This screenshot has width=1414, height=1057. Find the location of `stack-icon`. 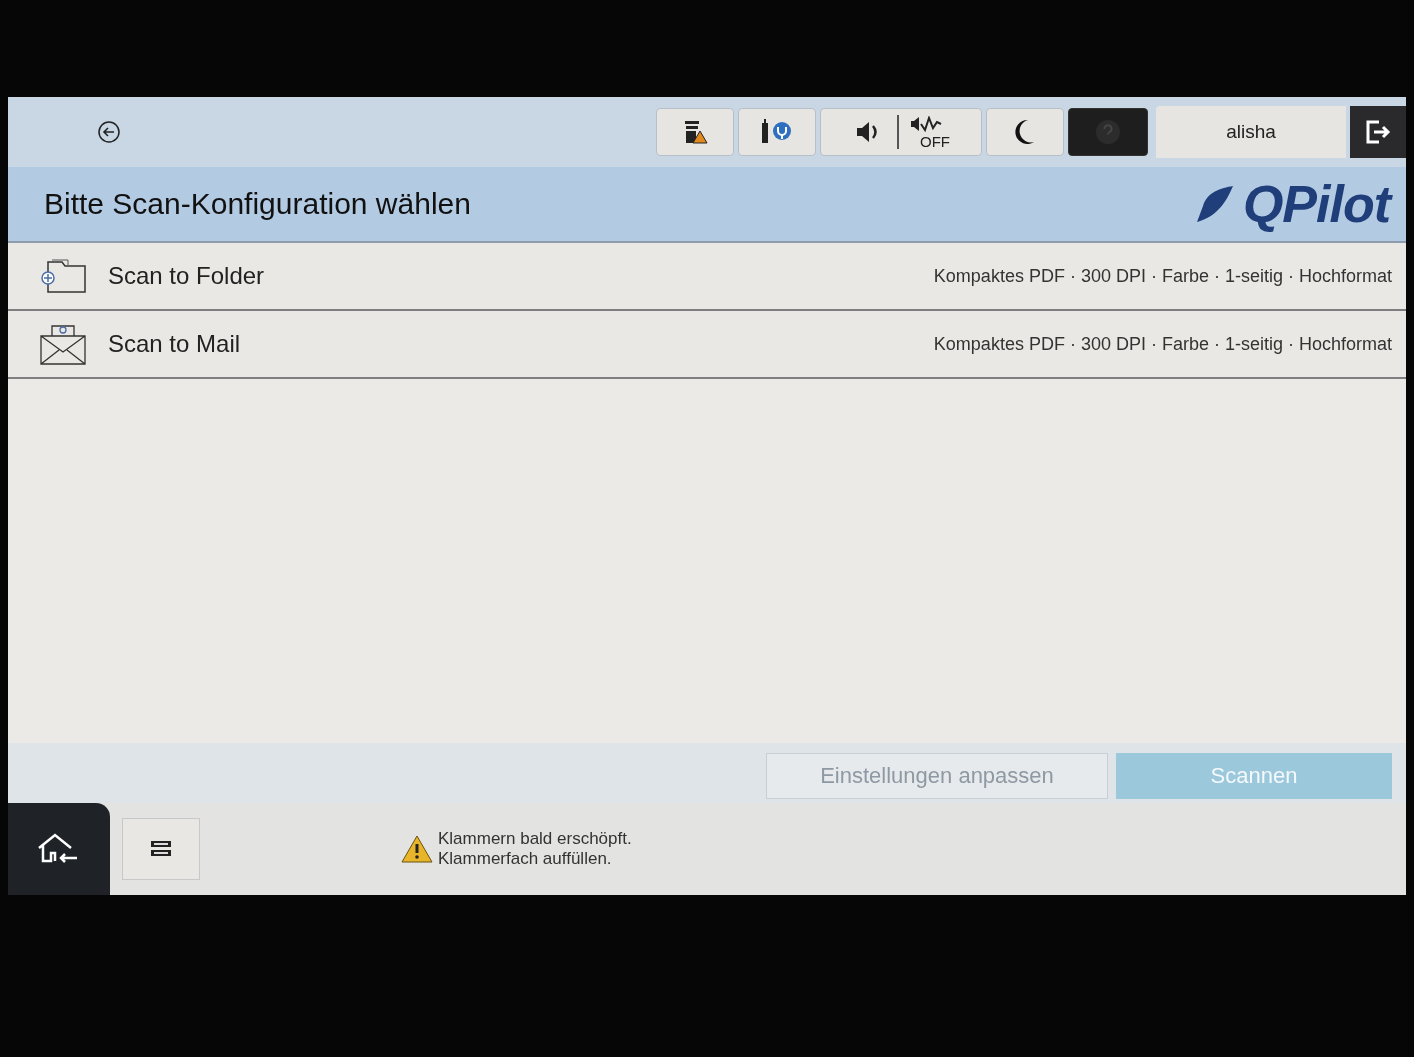

stack-icon is located at coordinates (161, 849).